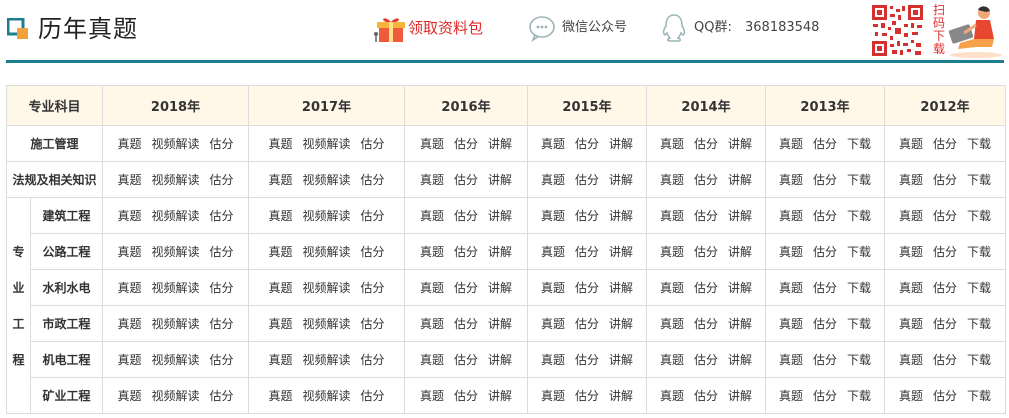  Describe the element at coordinates (939, 30) in the screenshot. I see `scan-download-label: 扫 码 下 载` at that location.